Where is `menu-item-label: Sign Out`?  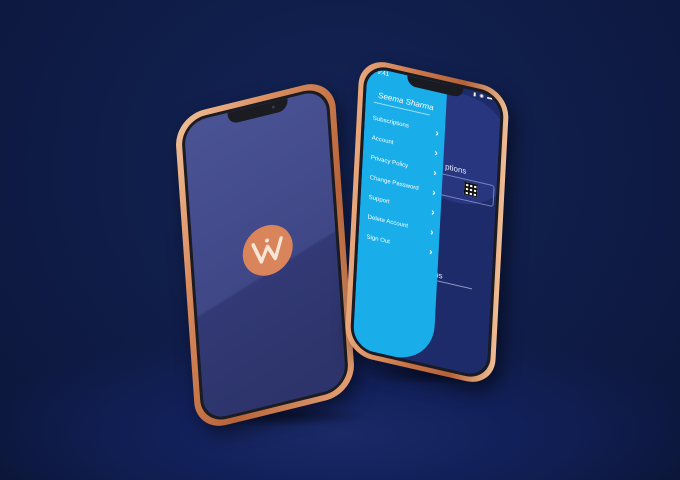 menu-item-label: Sign Out is located at coordinates (378, 240).